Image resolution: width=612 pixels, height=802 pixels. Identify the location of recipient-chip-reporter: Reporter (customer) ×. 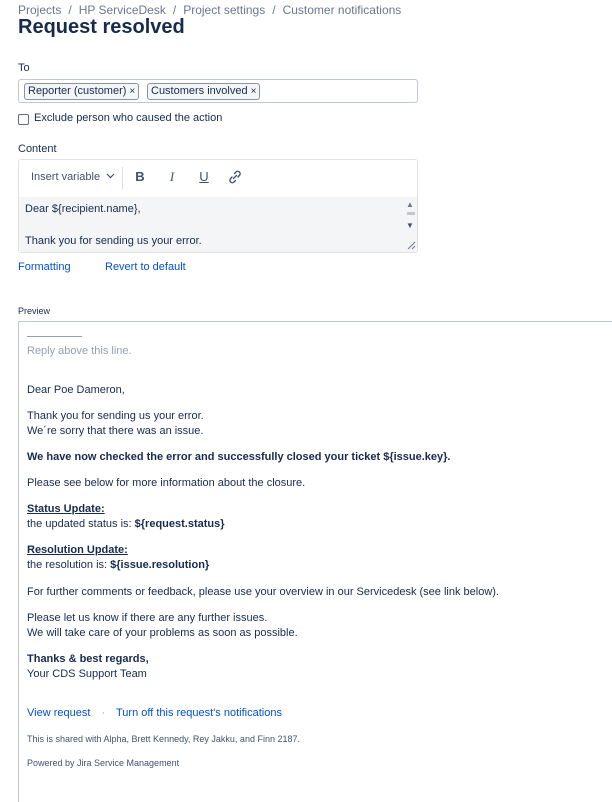
(82, 91).